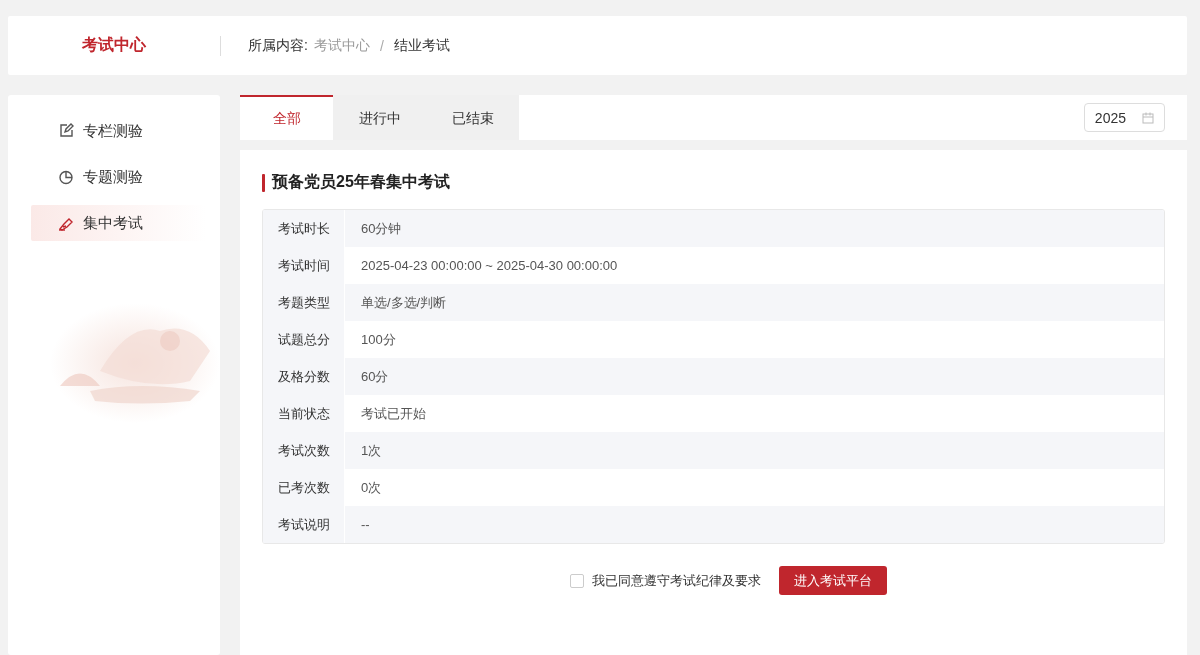  Describe the element at coordinates (393, 413) in the screenshot. I see `detail-value: 考试已开始` at that location.